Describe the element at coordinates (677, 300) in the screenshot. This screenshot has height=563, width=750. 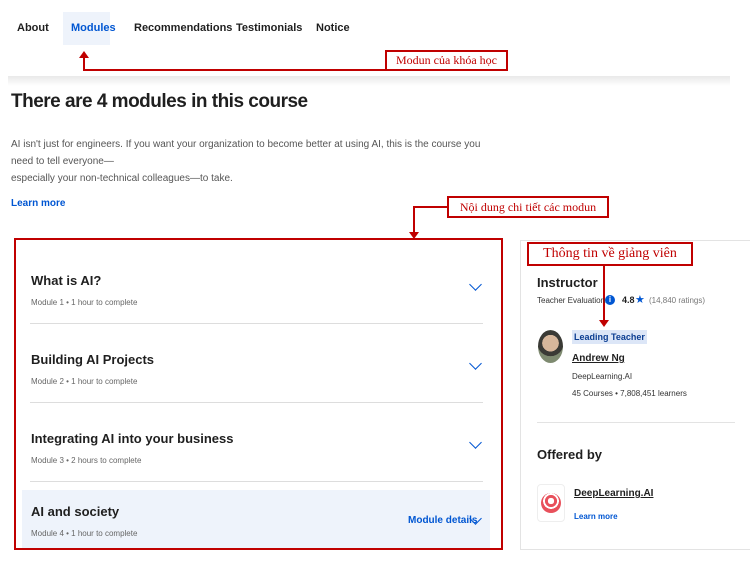
I see `ratings-count: (14,840 ratings)` at that location.